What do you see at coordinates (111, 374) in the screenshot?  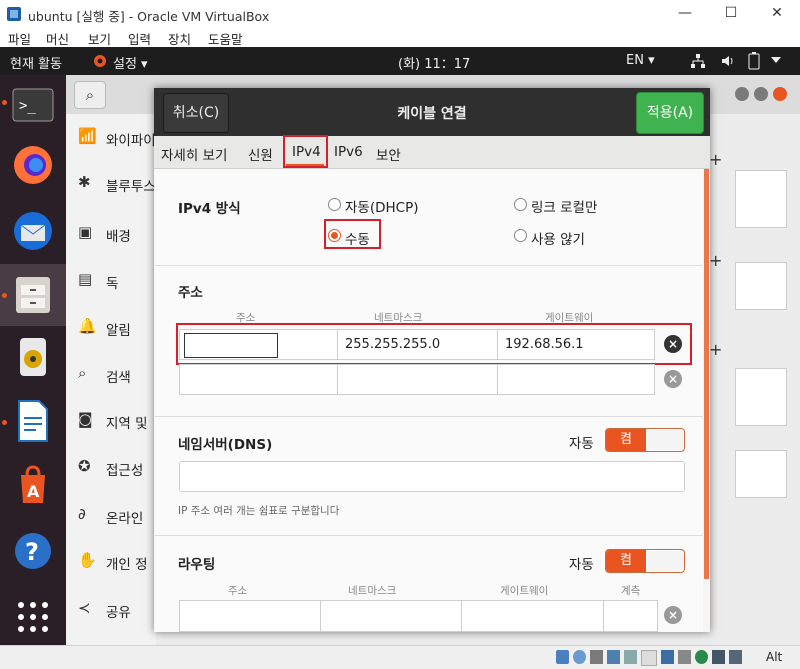 I see `sidebar-item-search: ⌕ 검색` at bounding box center [111, 374].